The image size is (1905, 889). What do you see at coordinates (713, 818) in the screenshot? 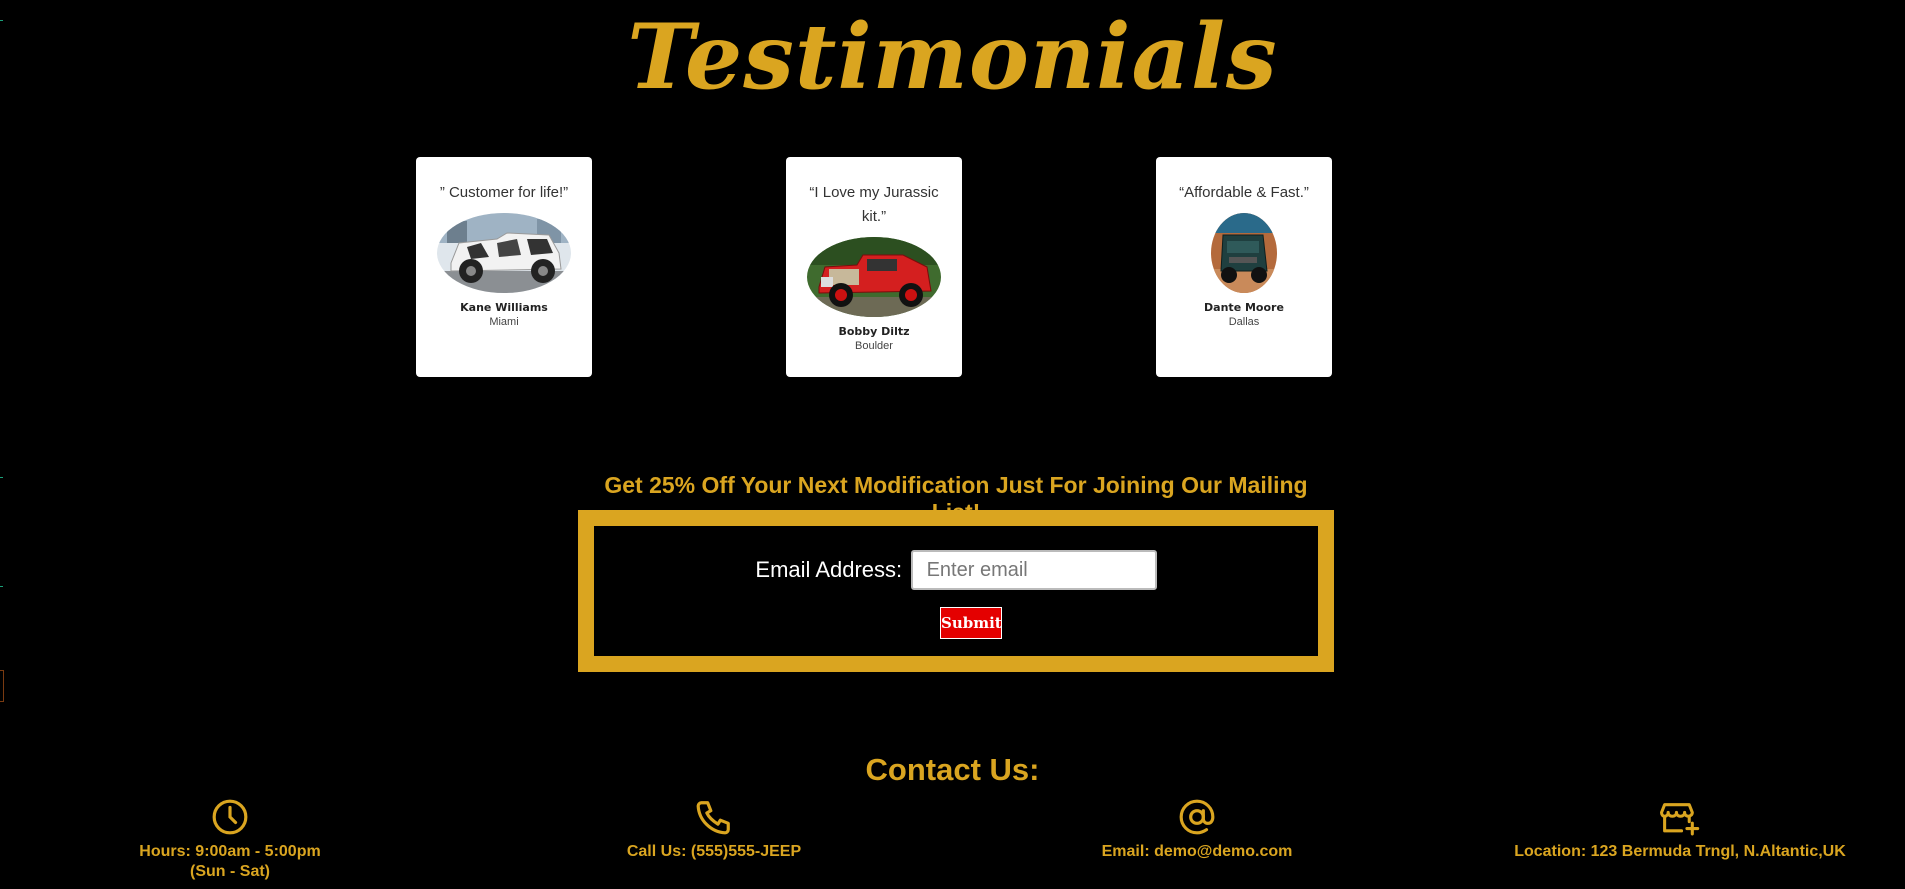
I see `phone-icon` at bounding box center [713, 818].